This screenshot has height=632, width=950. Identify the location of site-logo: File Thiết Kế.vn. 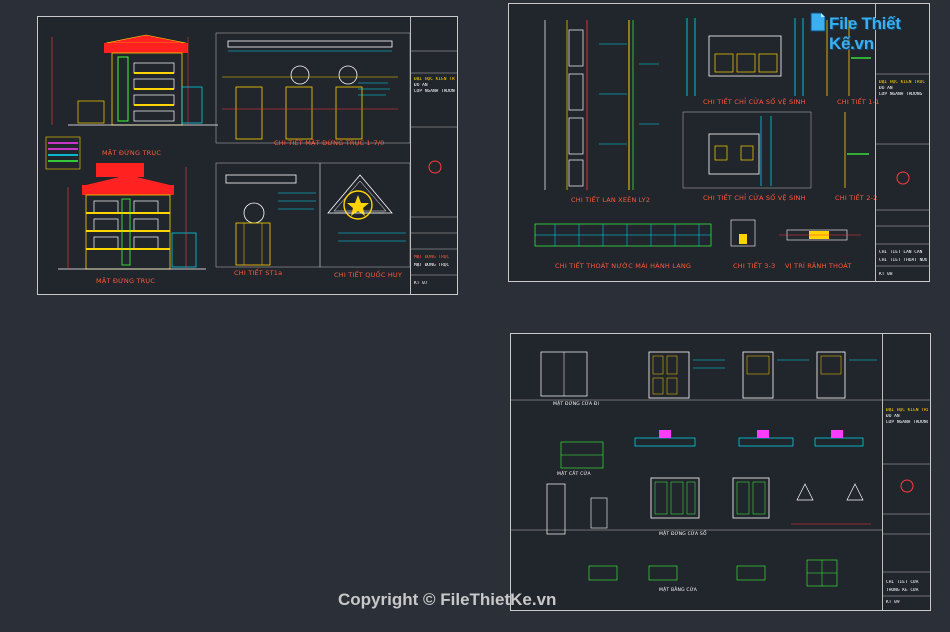
(874, 31).